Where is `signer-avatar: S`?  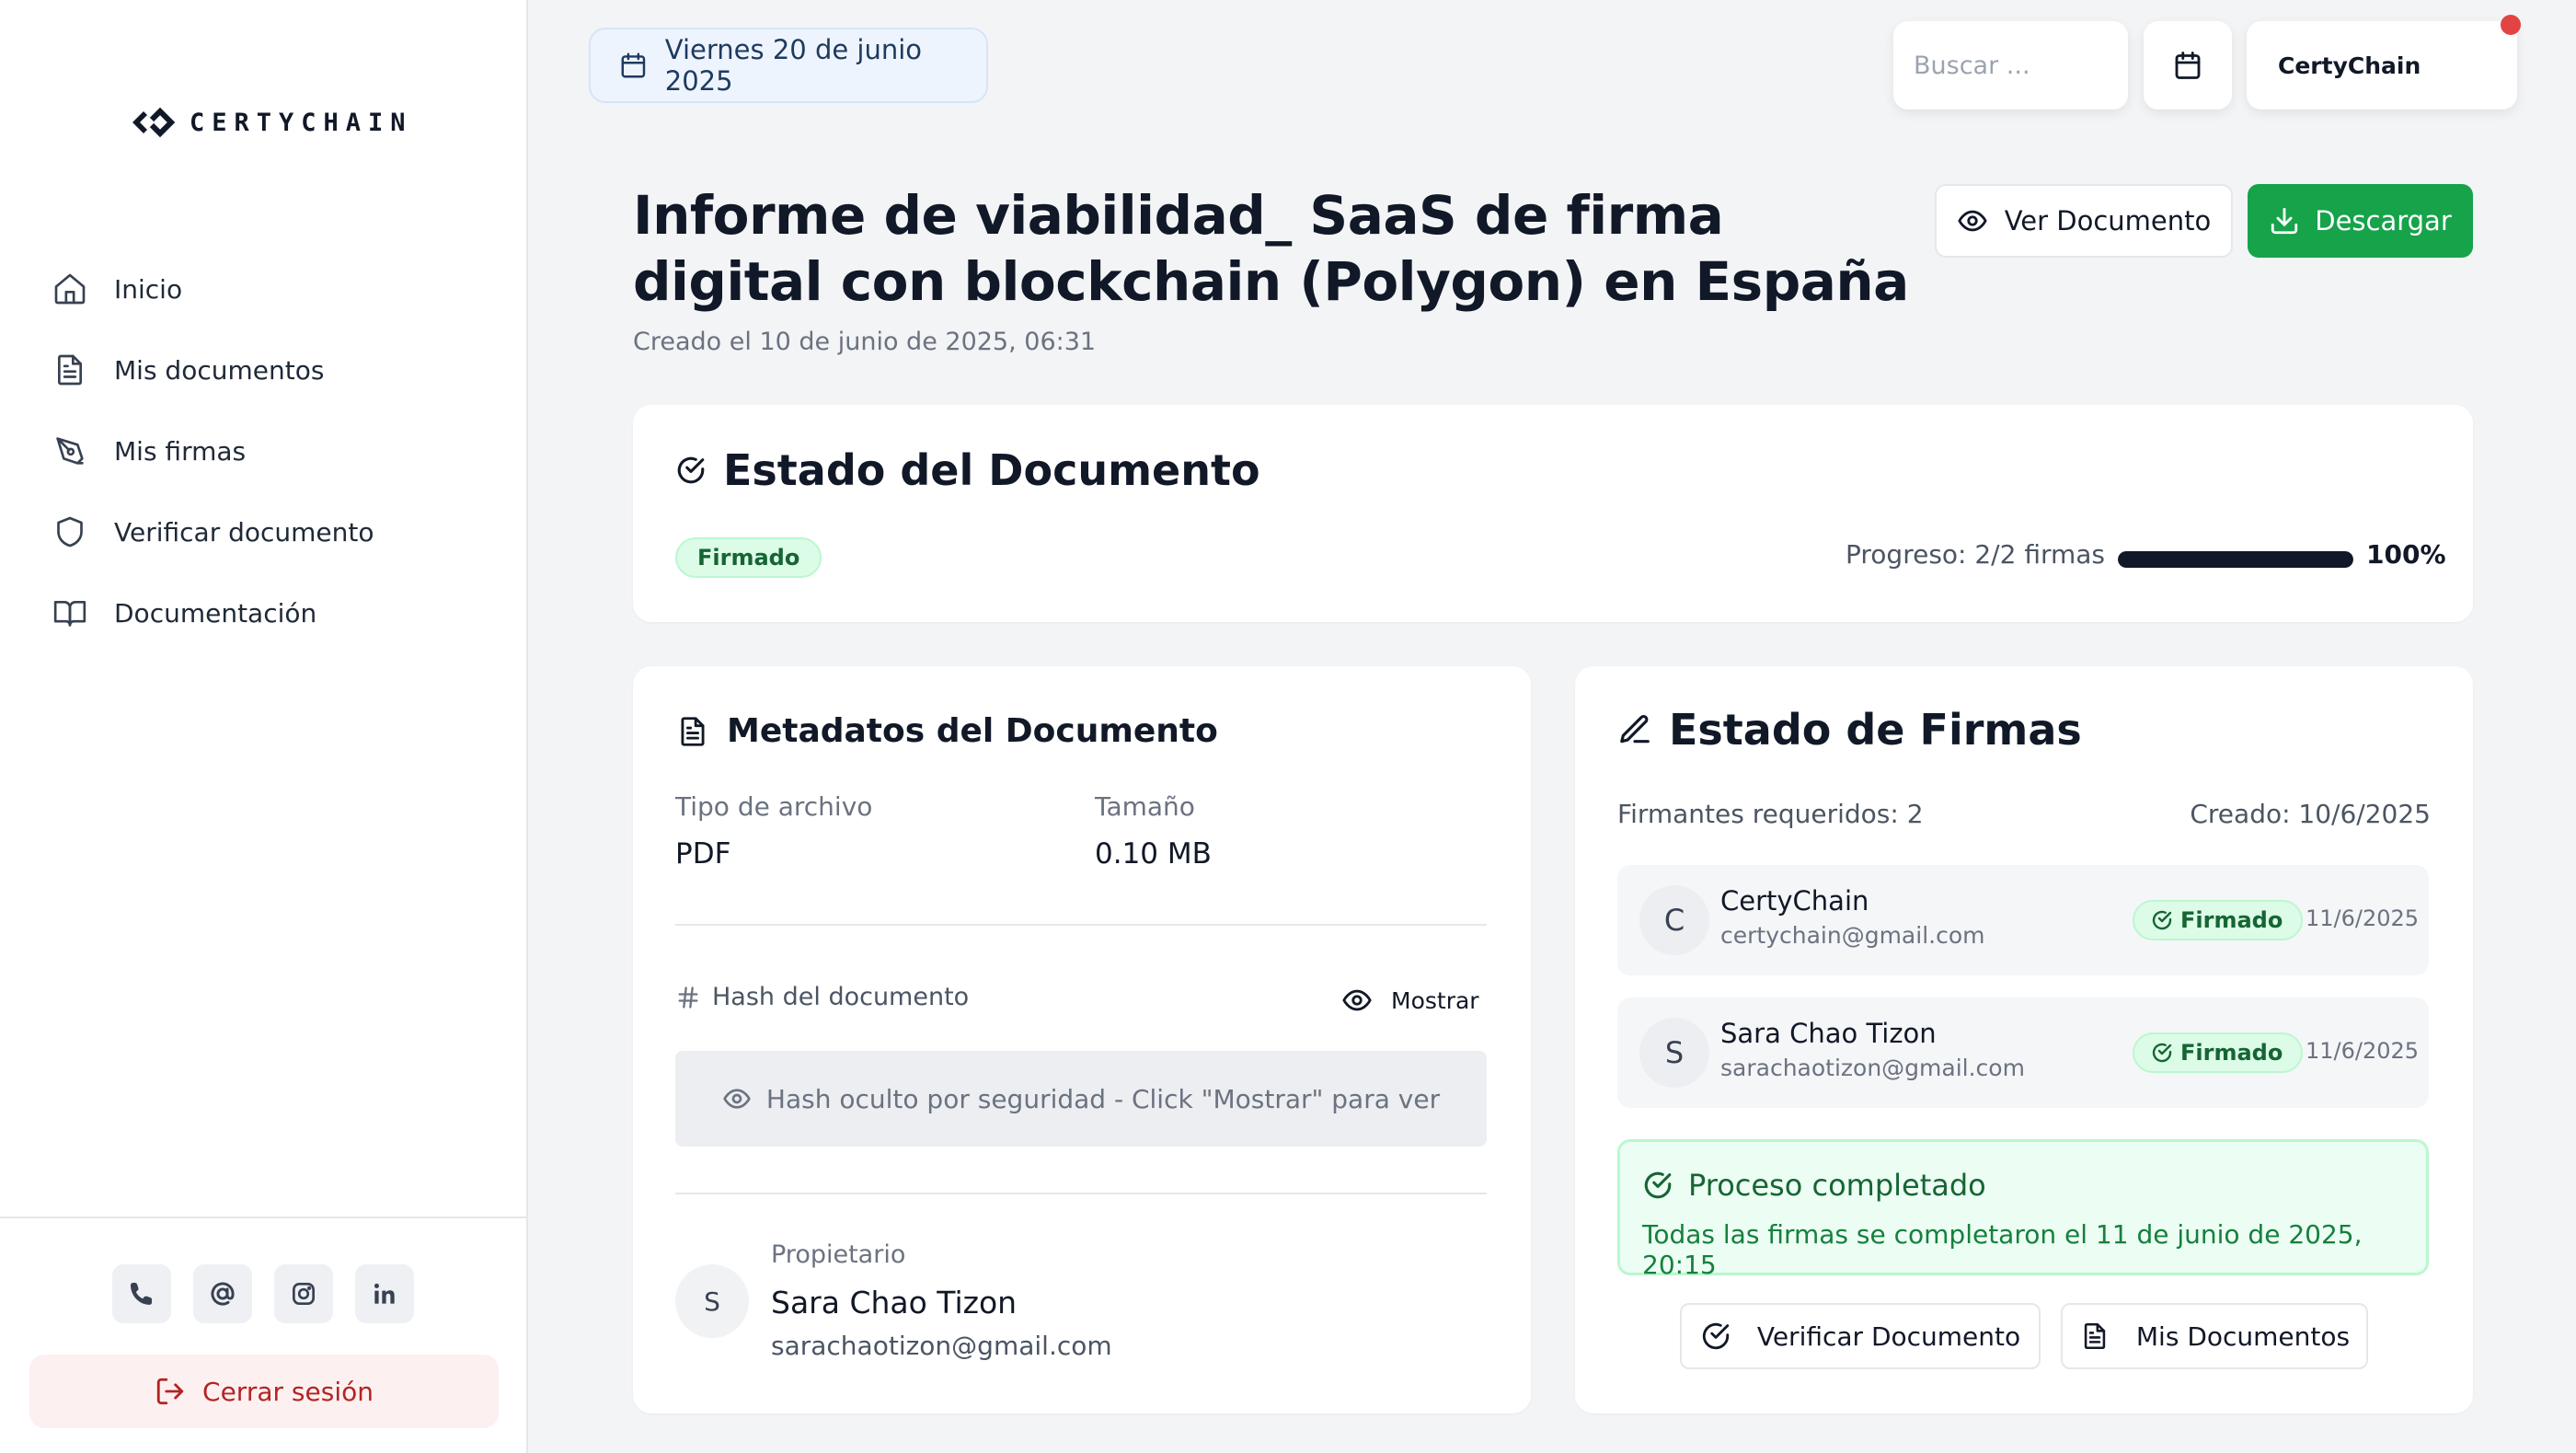 signer-avatar: S is located at coordinates (1674, 1053).